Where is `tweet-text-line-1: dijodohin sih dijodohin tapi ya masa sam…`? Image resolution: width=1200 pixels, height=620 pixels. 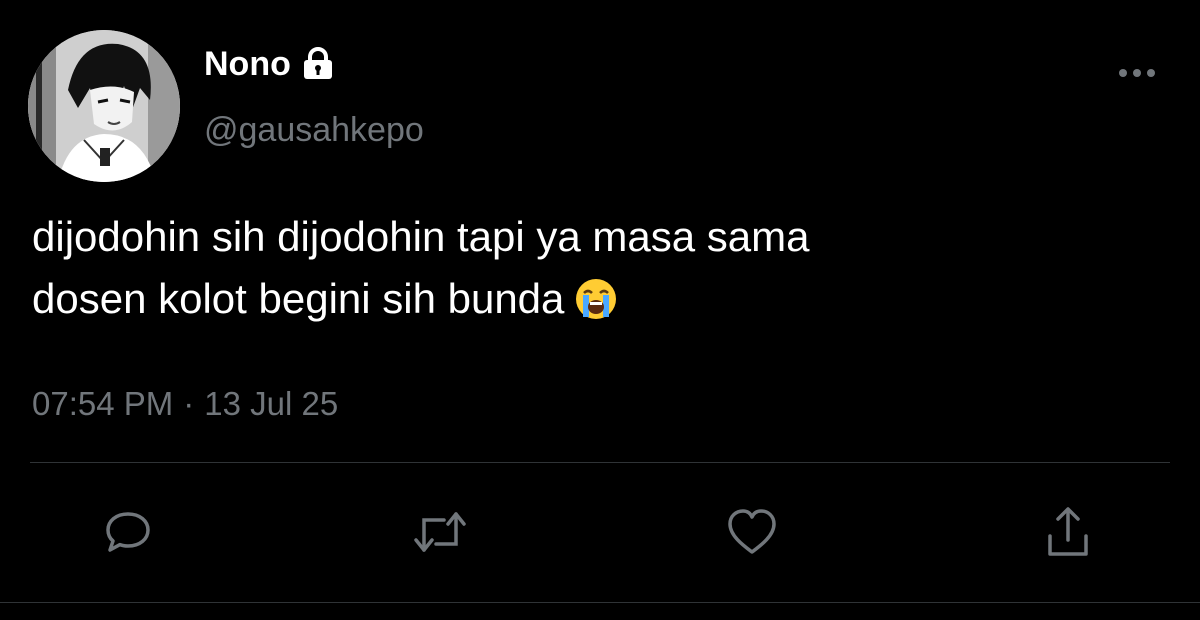 tweet-text-line-1: dijodohin sih dijodohin tapi ya masa sam… is located at coordinates (421, 236).